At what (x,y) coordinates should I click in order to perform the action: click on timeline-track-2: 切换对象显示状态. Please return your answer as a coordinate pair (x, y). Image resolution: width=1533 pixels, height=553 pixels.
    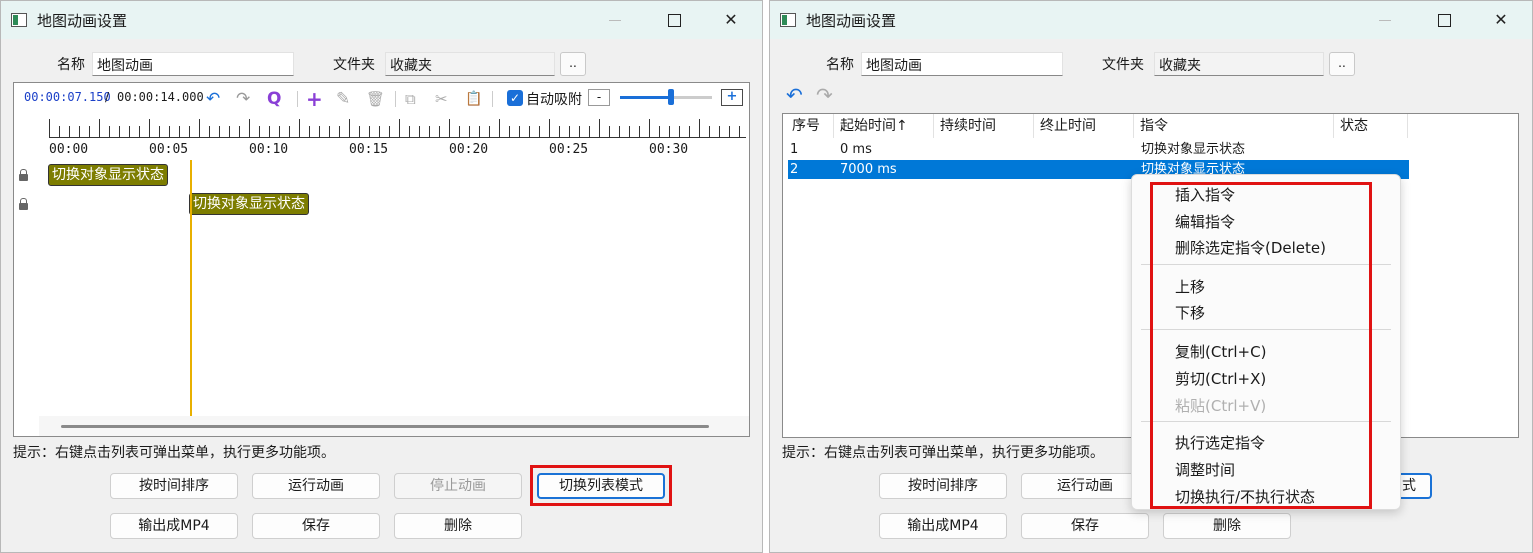
    Looking at the image, I should click on (393, 203).